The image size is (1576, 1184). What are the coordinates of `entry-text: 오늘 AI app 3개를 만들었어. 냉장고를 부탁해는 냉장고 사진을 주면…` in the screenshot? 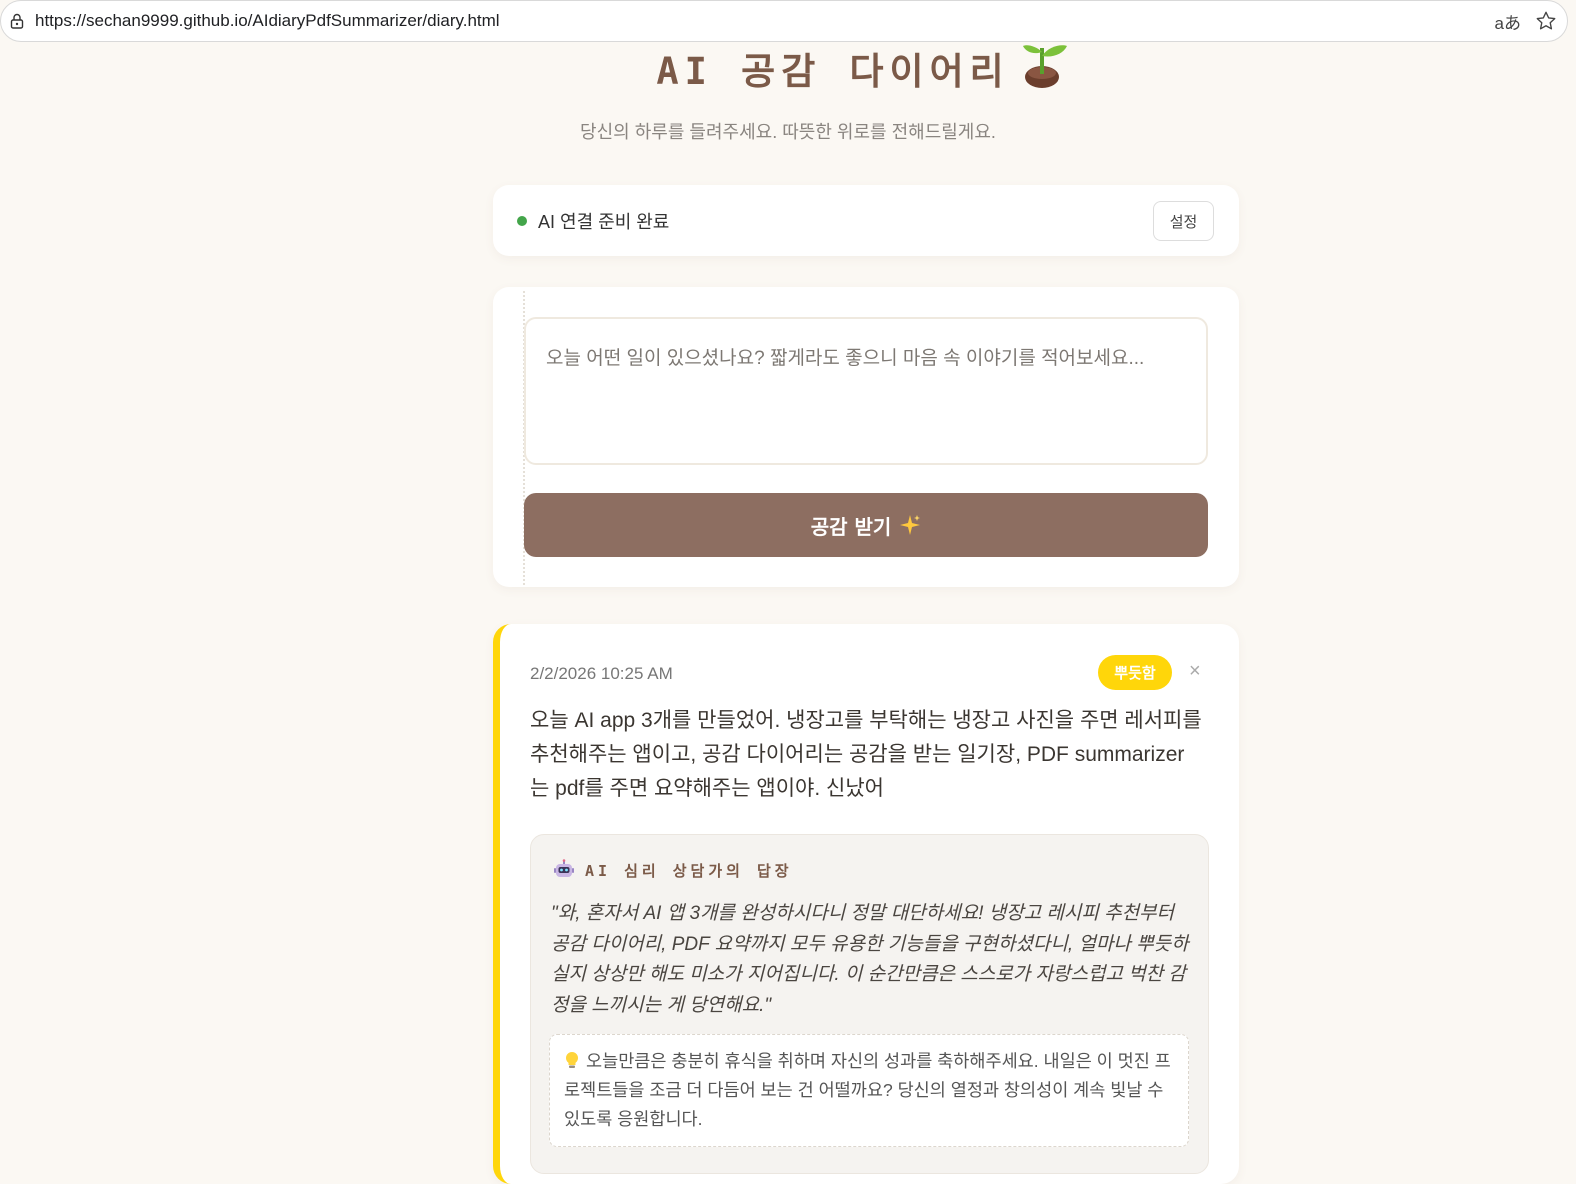 It's located at (866, 754).